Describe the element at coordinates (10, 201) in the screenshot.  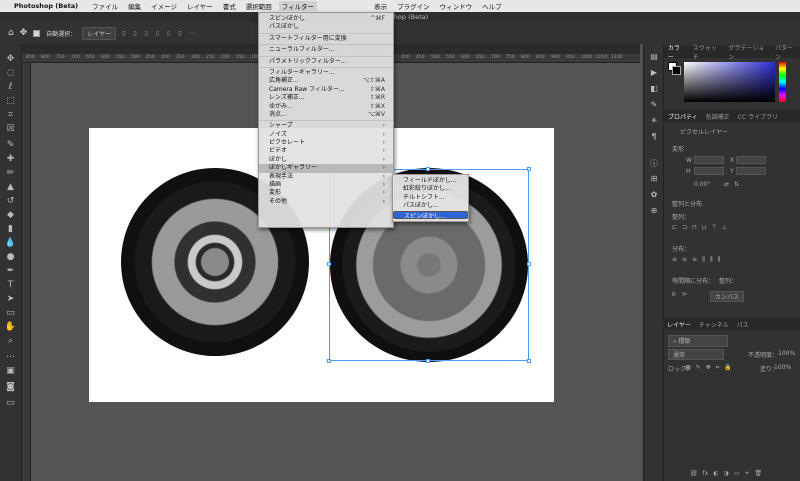
I see `history-brush-icon: ↺` at that location.